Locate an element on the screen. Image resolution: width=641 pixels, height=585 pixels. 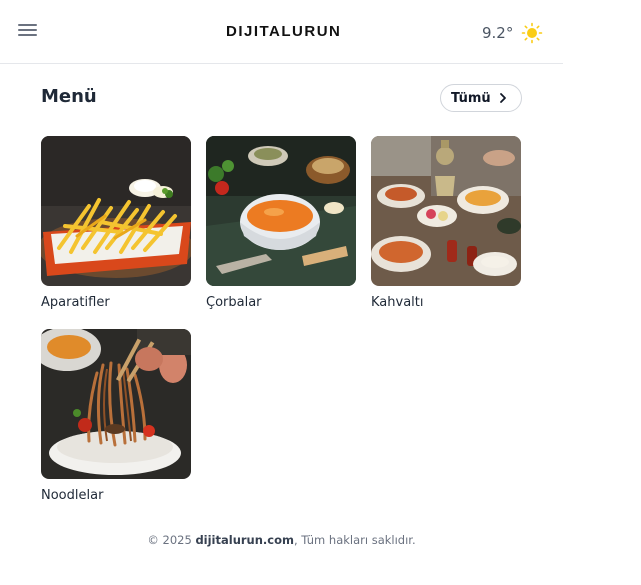
breakfast-spread-photo is located at coordinates (446, 211).